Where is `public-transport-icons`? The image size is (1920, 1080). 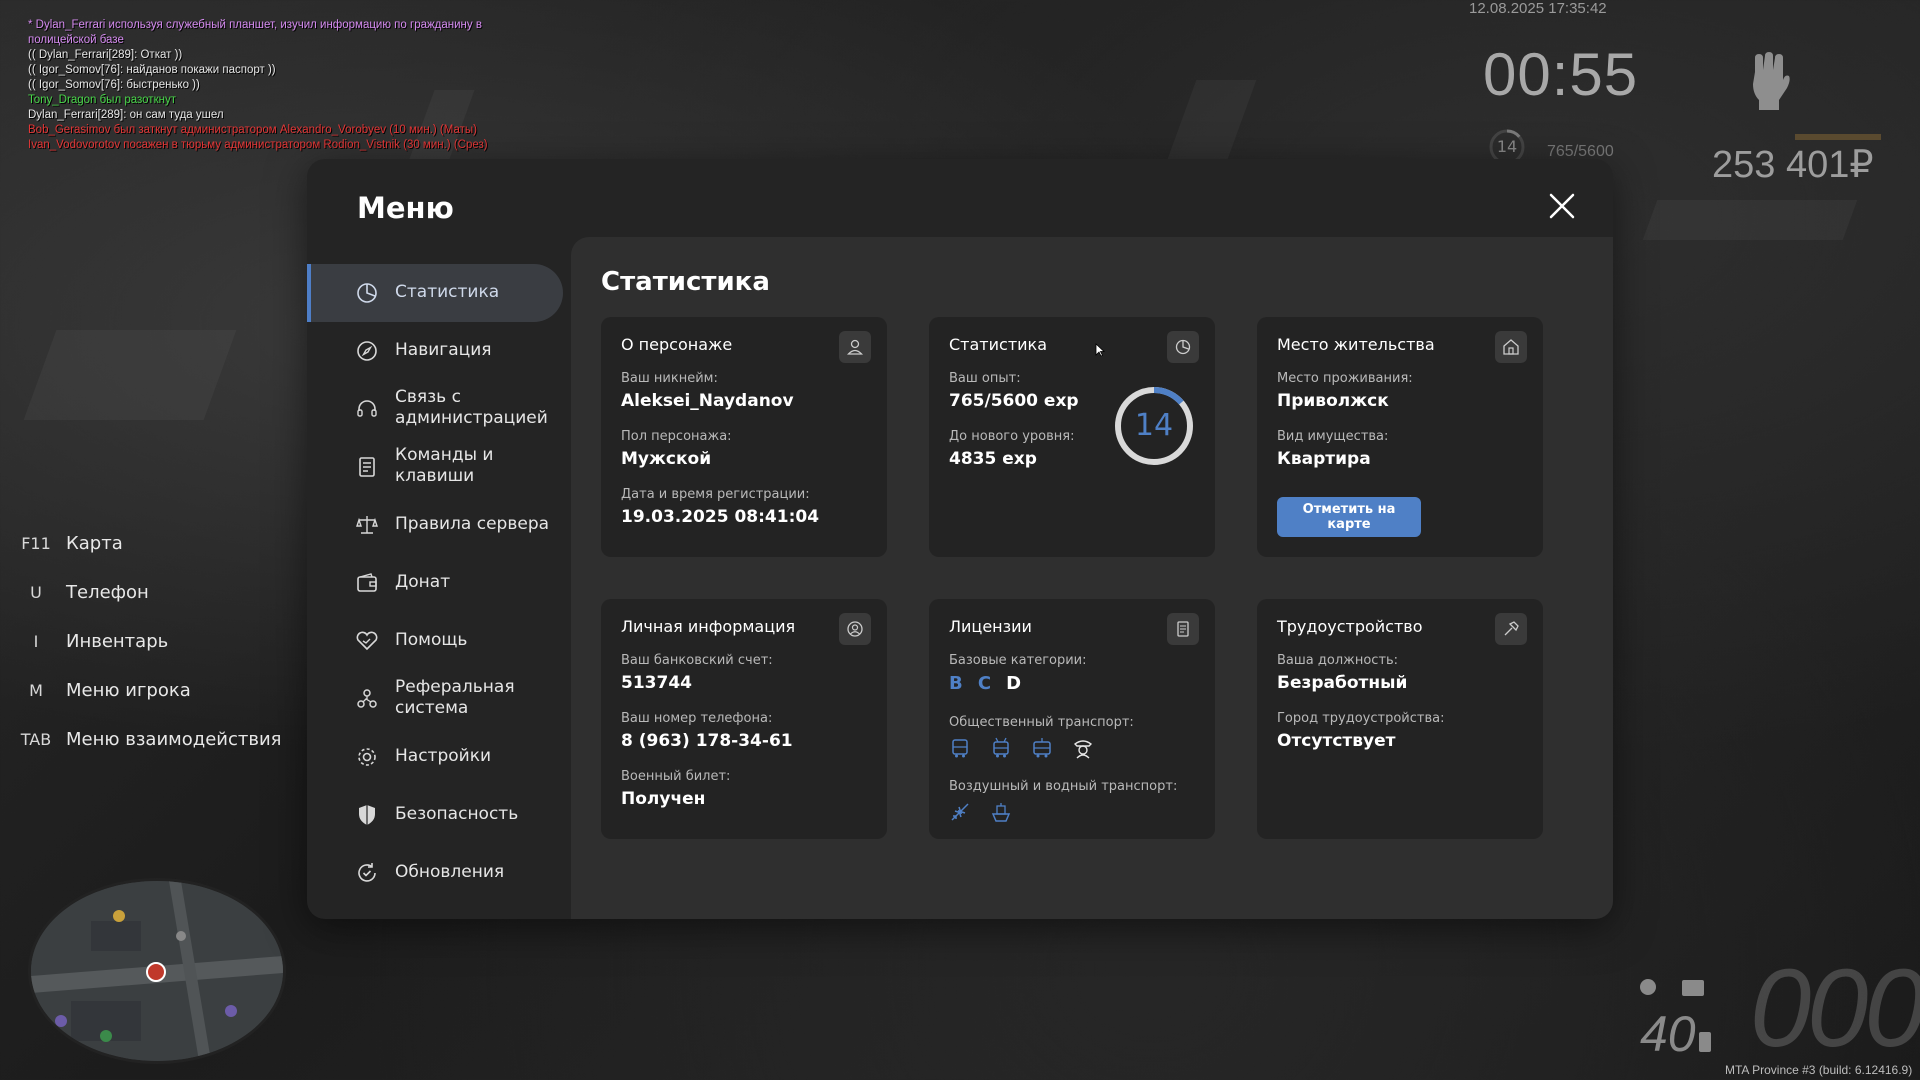
public-transport-icons is located at coordinates (1028, 750).